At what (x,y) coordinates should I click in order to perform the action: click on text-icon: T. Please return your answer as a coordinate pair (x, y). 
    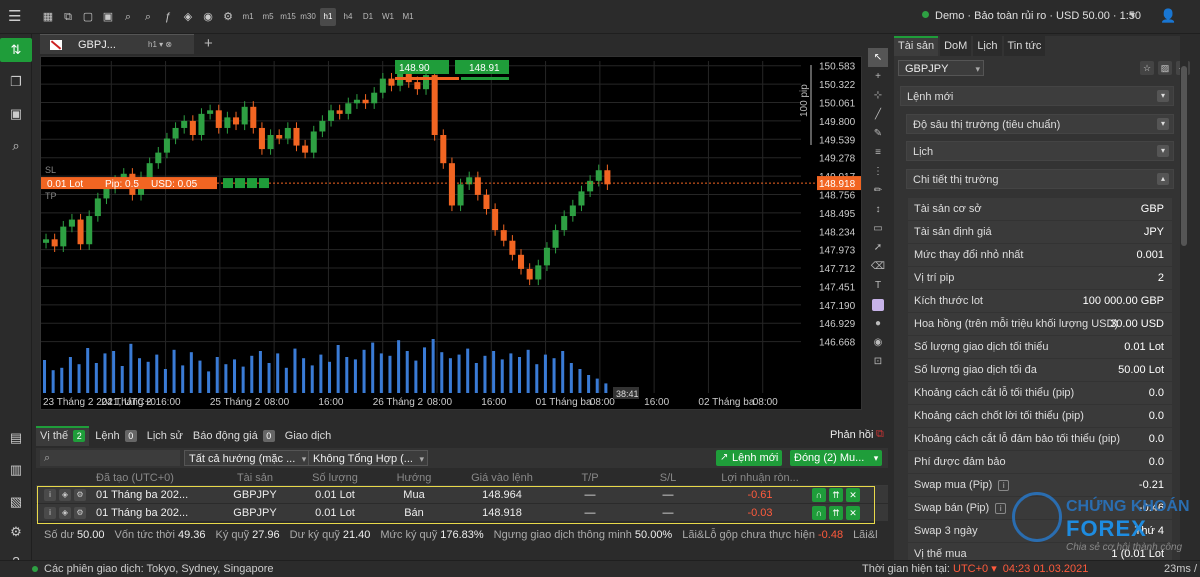
    Looking at the image, I should click on (878, 285).